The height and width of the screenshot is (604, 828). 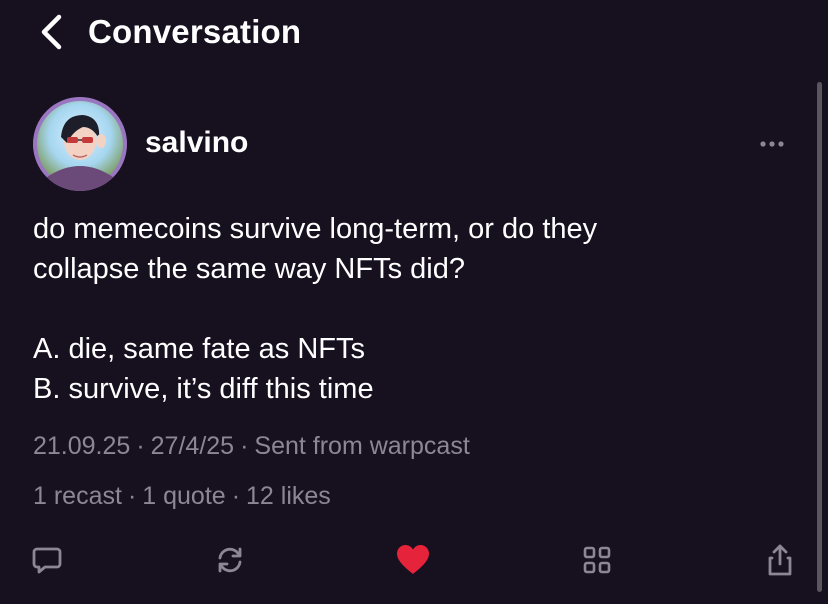 What do you see at coordinates (288, 496) in the screenshot?
I see `like-count: 12 likes` at bounding box center [288, 496].